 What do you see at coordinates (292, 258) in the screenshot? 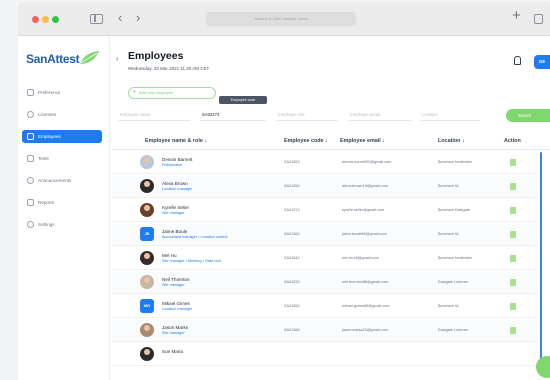
I see `employee-code: SA01542` at bounding box center [292, 258].